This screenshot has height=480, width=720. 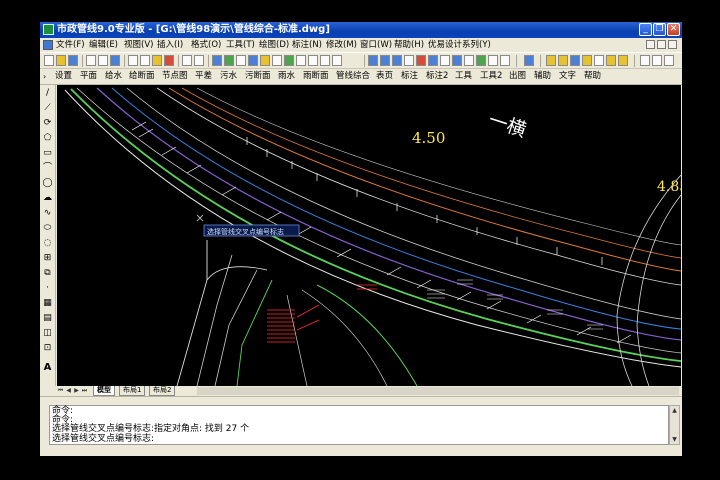 What do you see at coordinates (103, 439) in the screenshot?
I see `command-prompt: 选择管线交叉点编号标志:` at bounding box center [103, 439].